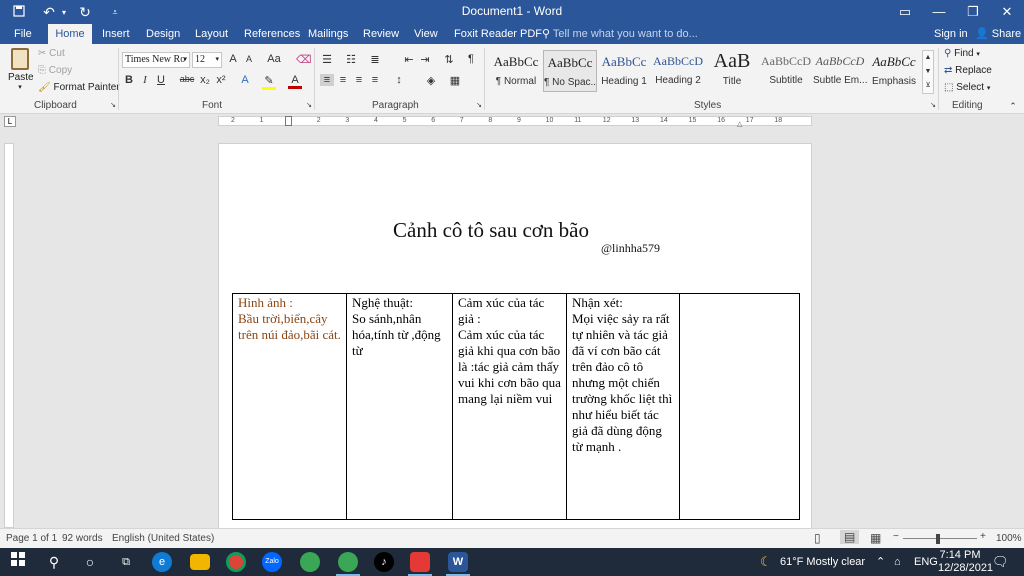 The image size is (1024, 576). Describe the element at coordinates (245, 80) in the screenshot. I see `text-effects-icon: A` at that location.